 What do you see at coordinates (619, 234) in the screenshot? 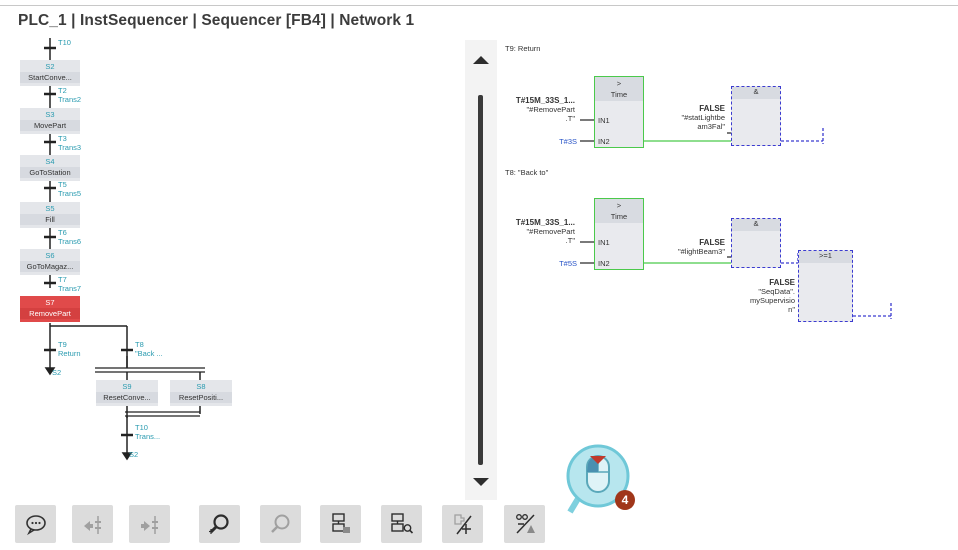
I see `compare-box-t8: > Time IN1 IN2` at bounding box center [619, 234].